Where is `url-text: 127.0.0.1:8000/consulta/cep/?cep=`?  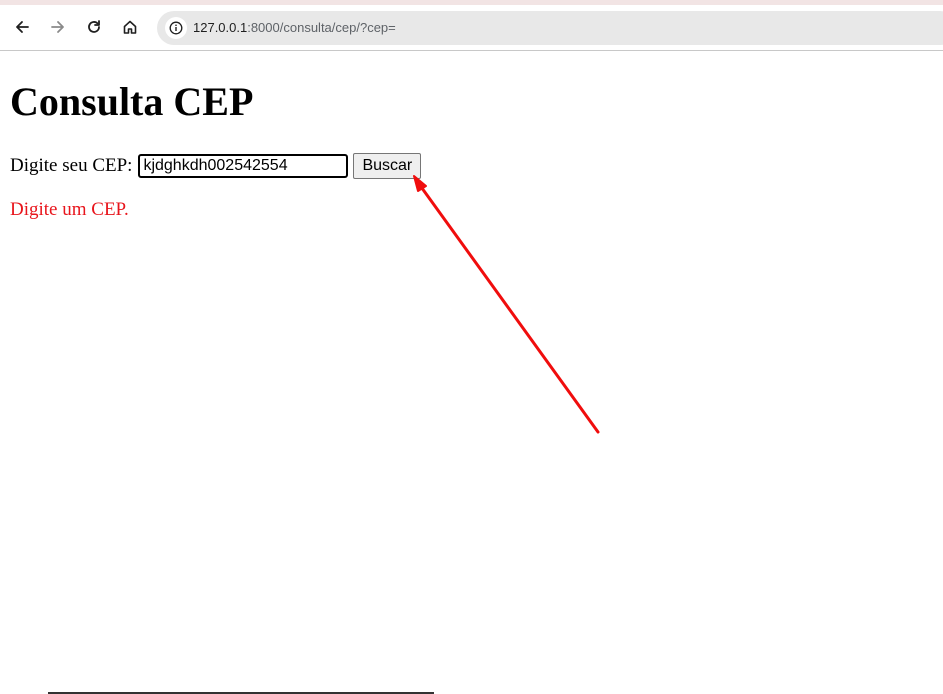
url-text: 127.0.0.1:8000/consulta/cep/?cep= is located at coordinates (294, 28).